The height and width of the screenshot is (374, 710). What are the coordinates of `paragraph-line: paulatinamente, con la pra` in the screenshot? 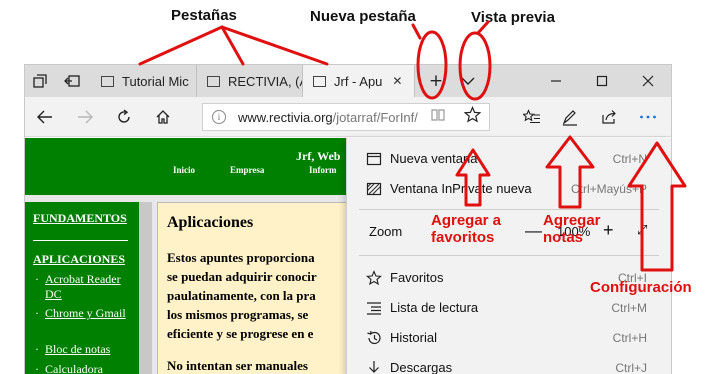 It's located at (241, 295).